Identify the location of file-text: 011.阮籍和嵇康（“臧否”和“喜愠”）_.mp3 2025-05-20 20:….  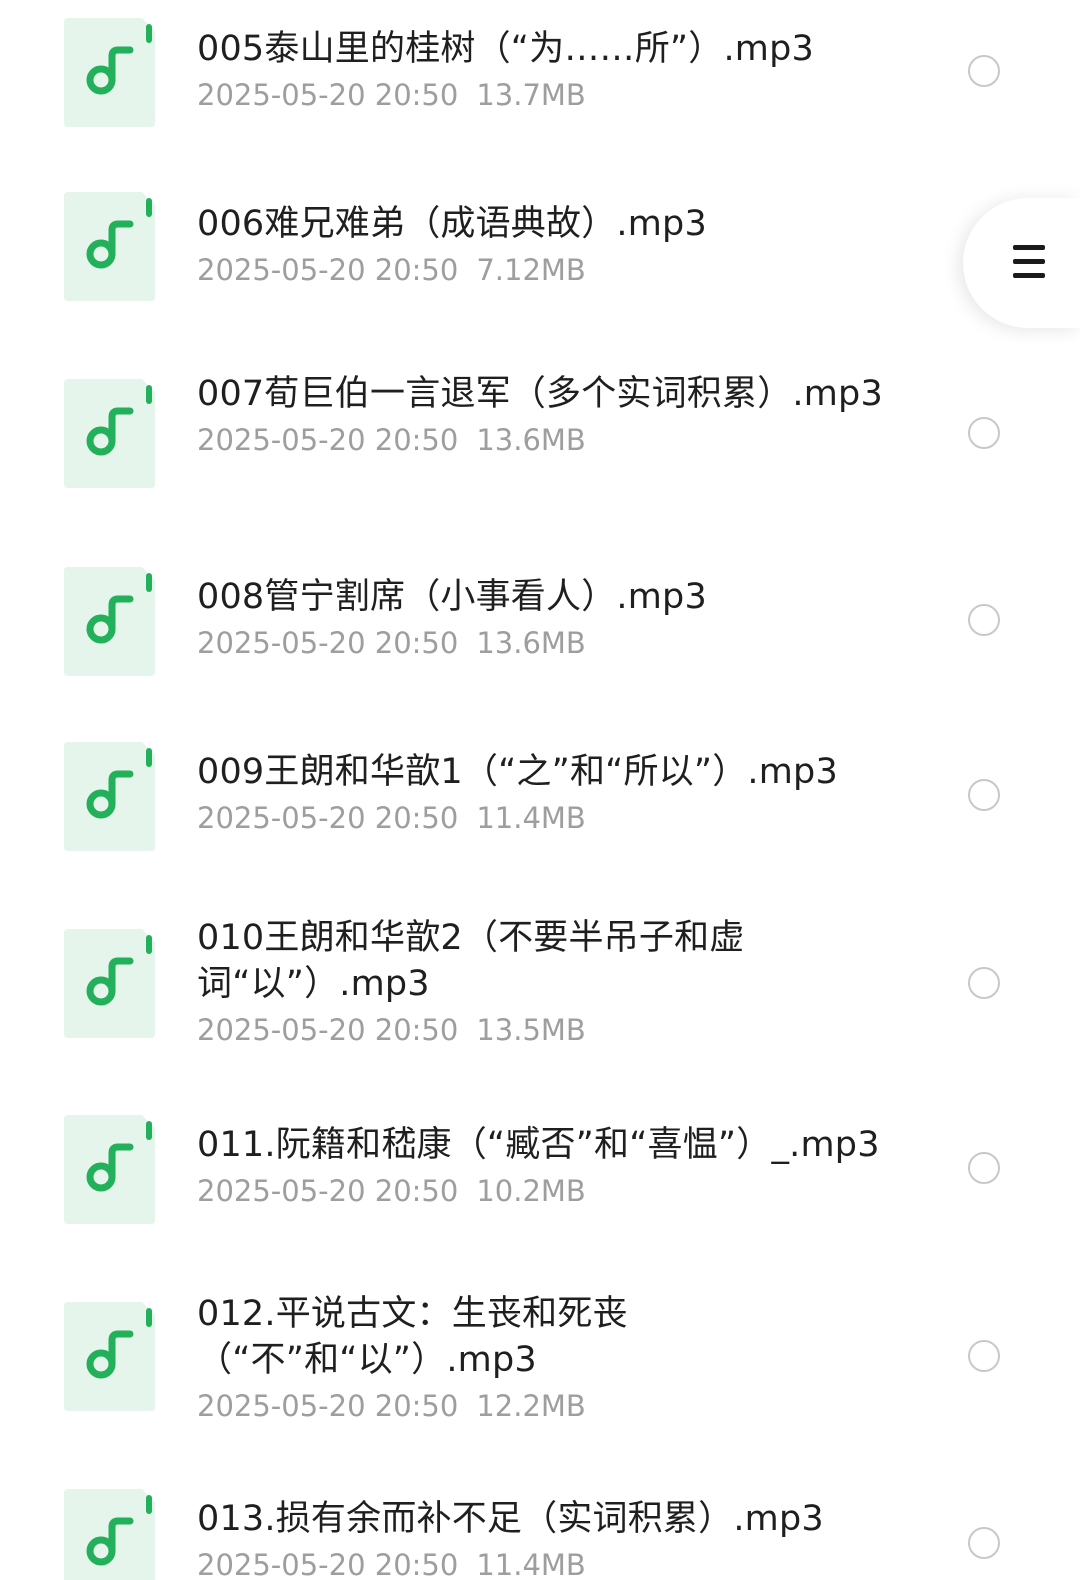
(542, 1166).